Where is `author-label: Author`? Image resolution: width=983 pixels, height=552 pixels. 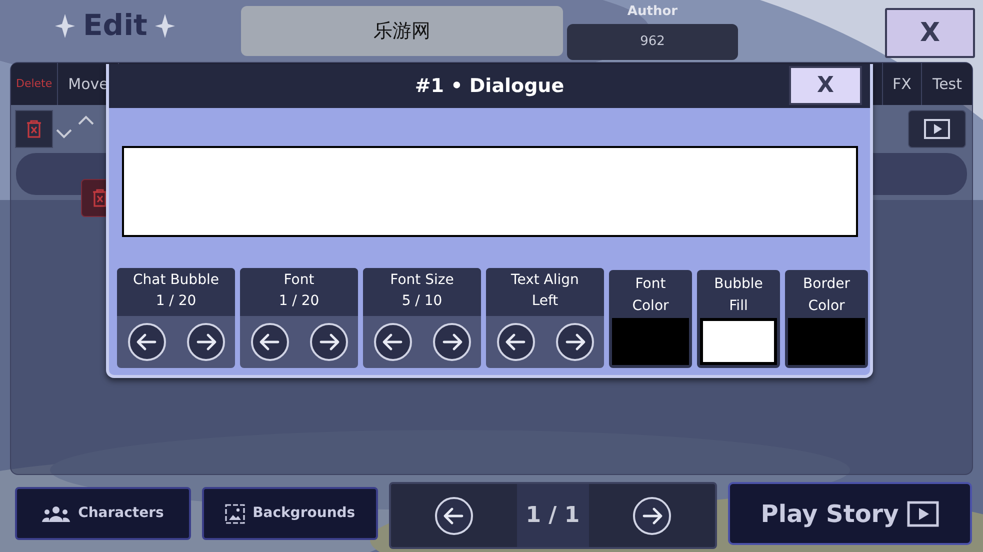
author-label: Author is located at coordinates (652, 11).